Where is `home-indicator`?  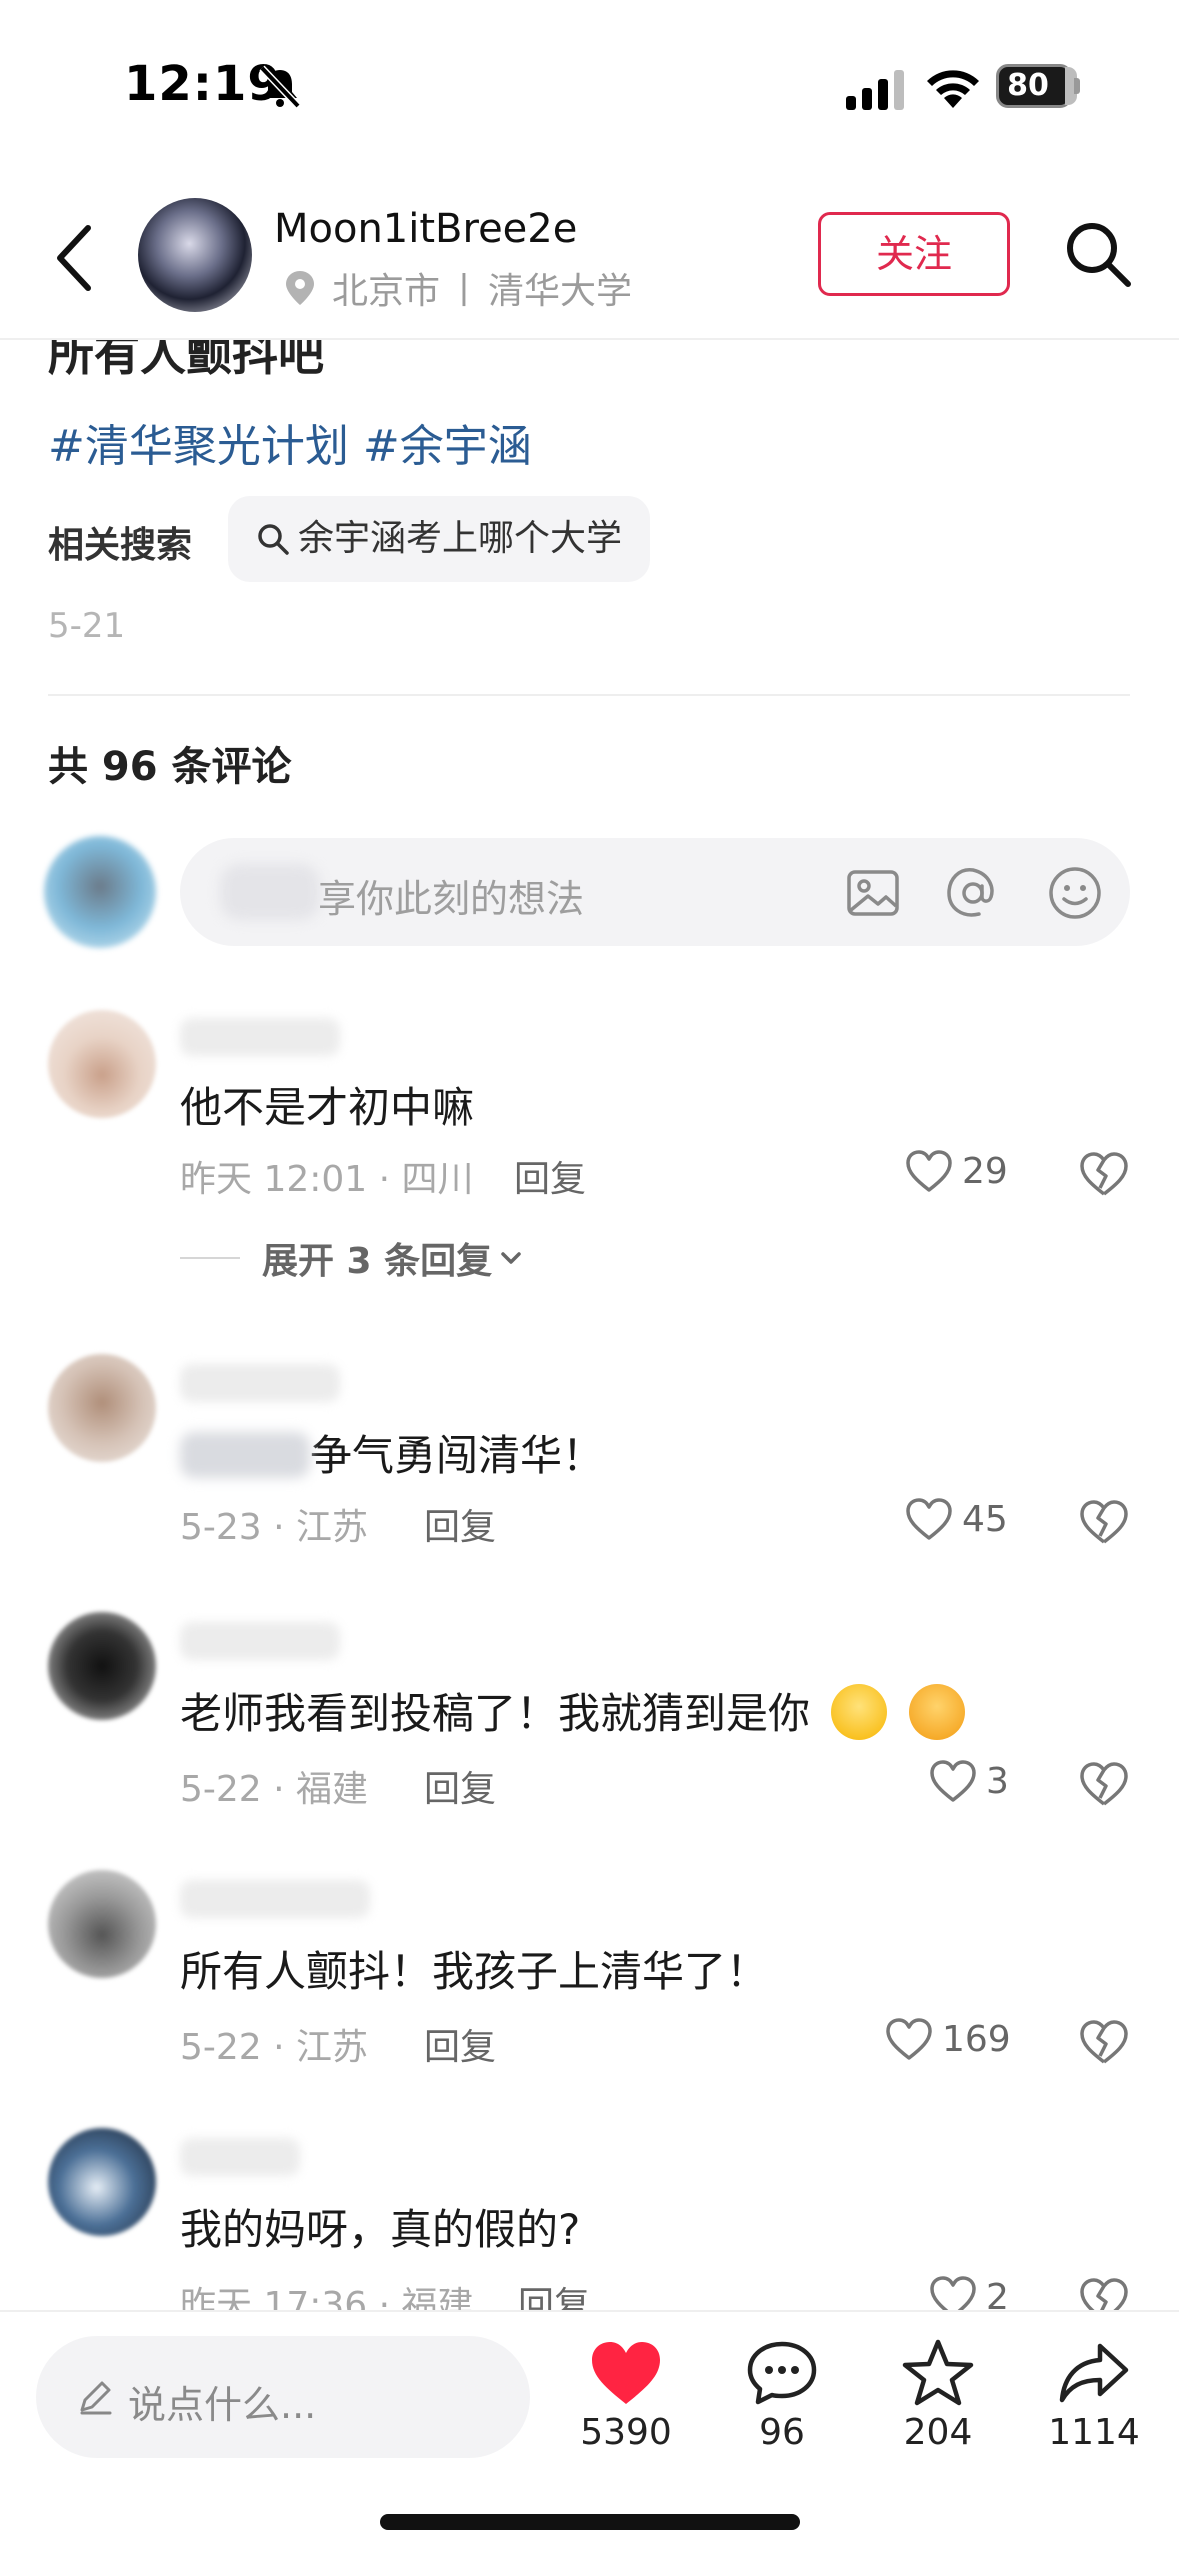 home-indicator is located at coordinates (590, 2522).